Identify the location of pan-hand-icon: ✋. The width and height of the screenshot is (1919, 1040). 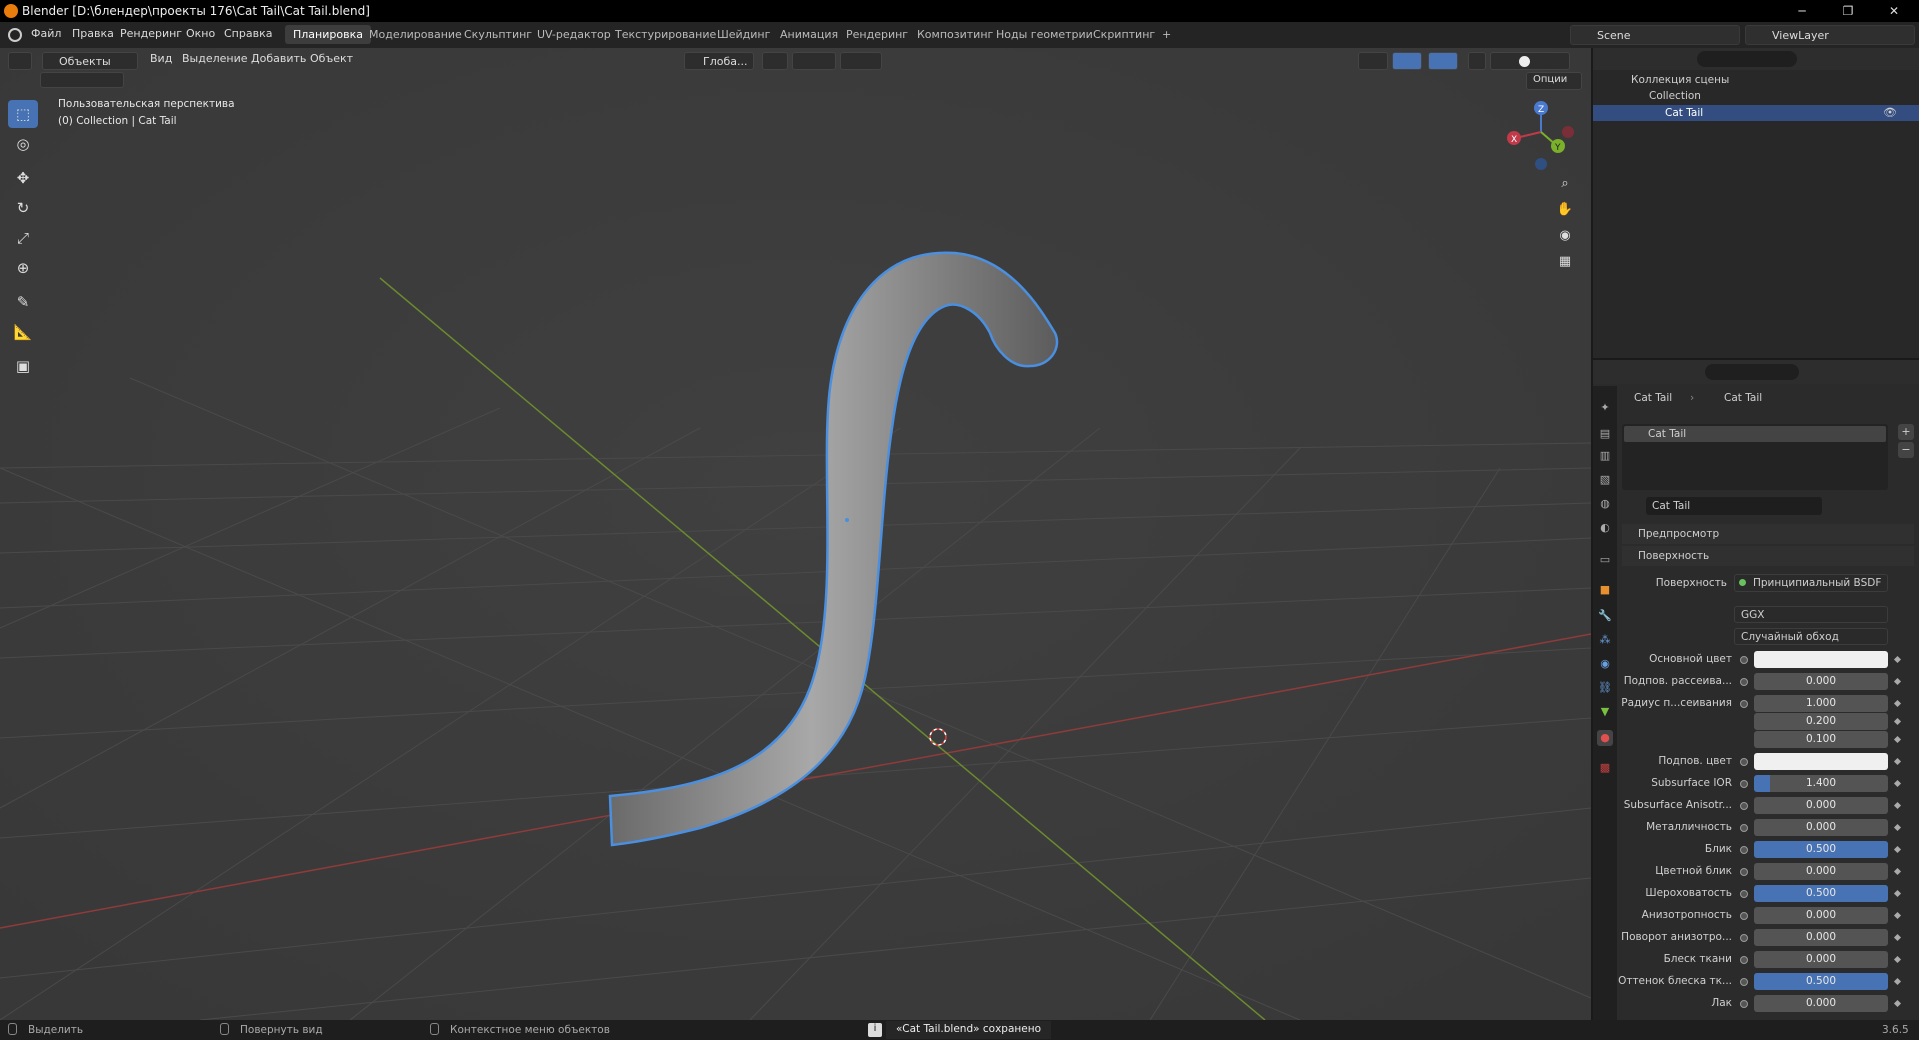
(1565, 210).